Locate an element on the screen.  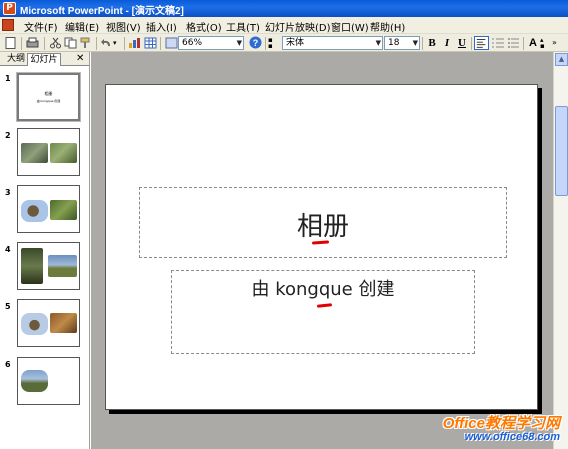
help-icon: ? is located at coordinates (255, 42).